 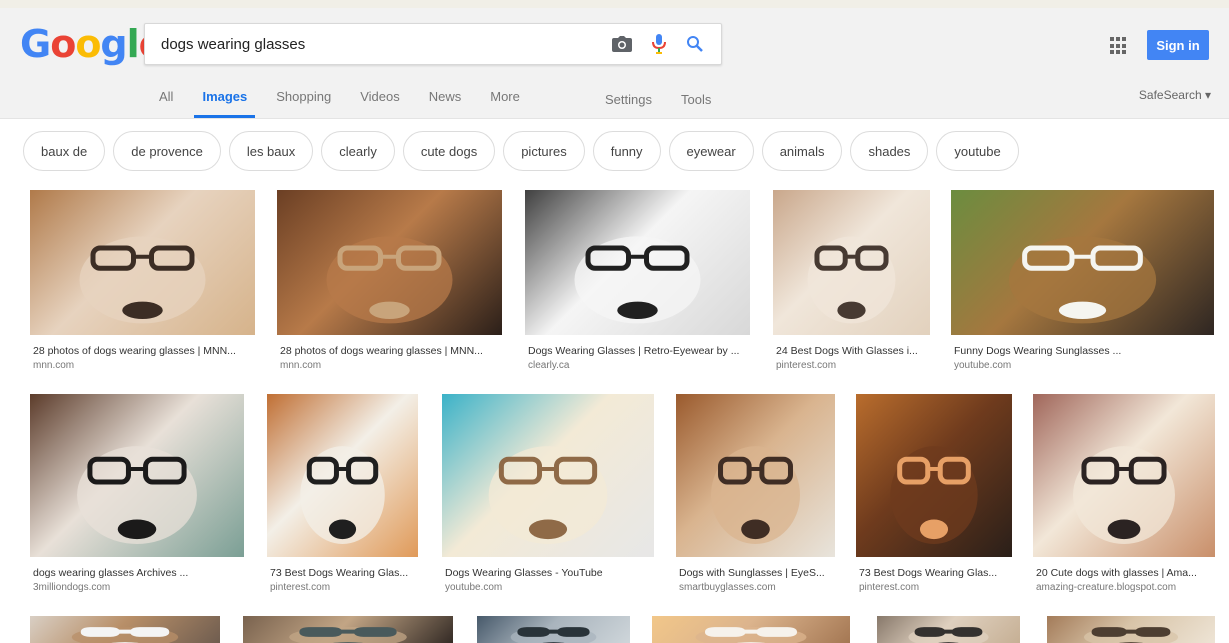 I want to click on tab-videos: Videos, so click(x=380, y=102).